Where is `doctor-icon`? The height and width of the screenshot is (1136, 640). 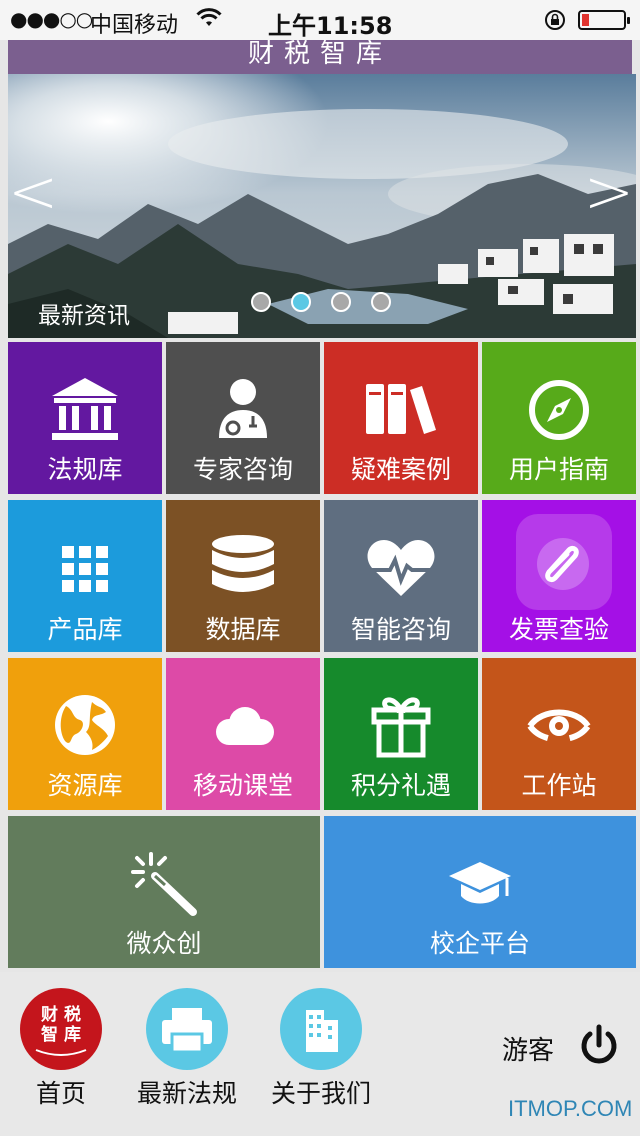
doctor-icon is located at coordinates (243, 408).